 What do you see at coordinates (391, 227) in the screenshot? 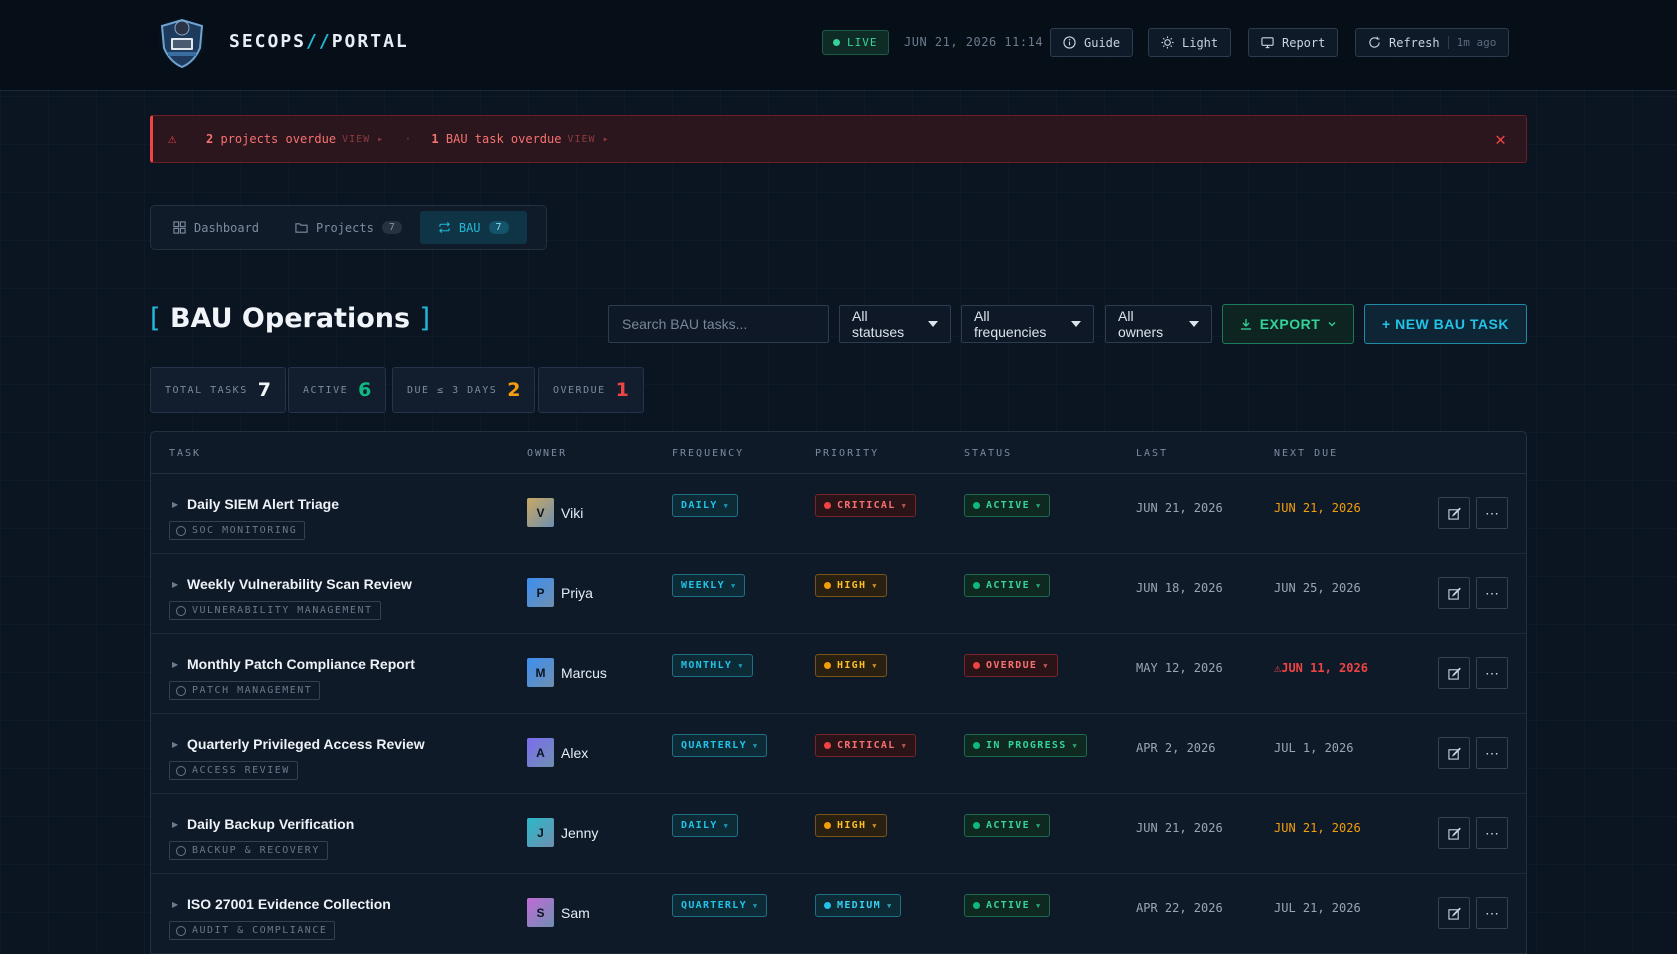
I see `projects-count-badge: 7` at bounding box center [391, 227].